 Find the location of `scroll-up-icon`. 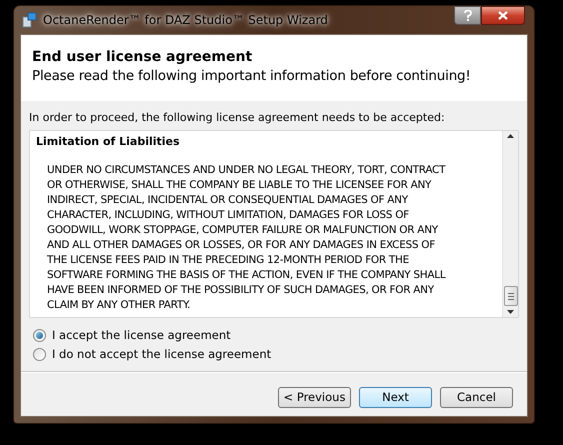

scroll-up-icon is located at coordinates (510, 136).